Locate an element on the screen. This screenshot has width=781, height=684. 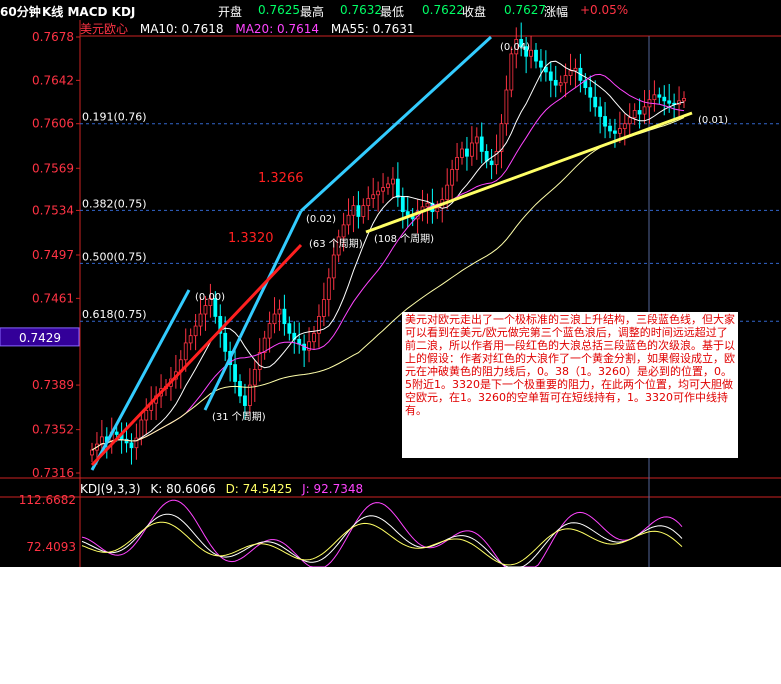
fib-level-label: 0.618(0.75) is located at coordinates (114, 314).